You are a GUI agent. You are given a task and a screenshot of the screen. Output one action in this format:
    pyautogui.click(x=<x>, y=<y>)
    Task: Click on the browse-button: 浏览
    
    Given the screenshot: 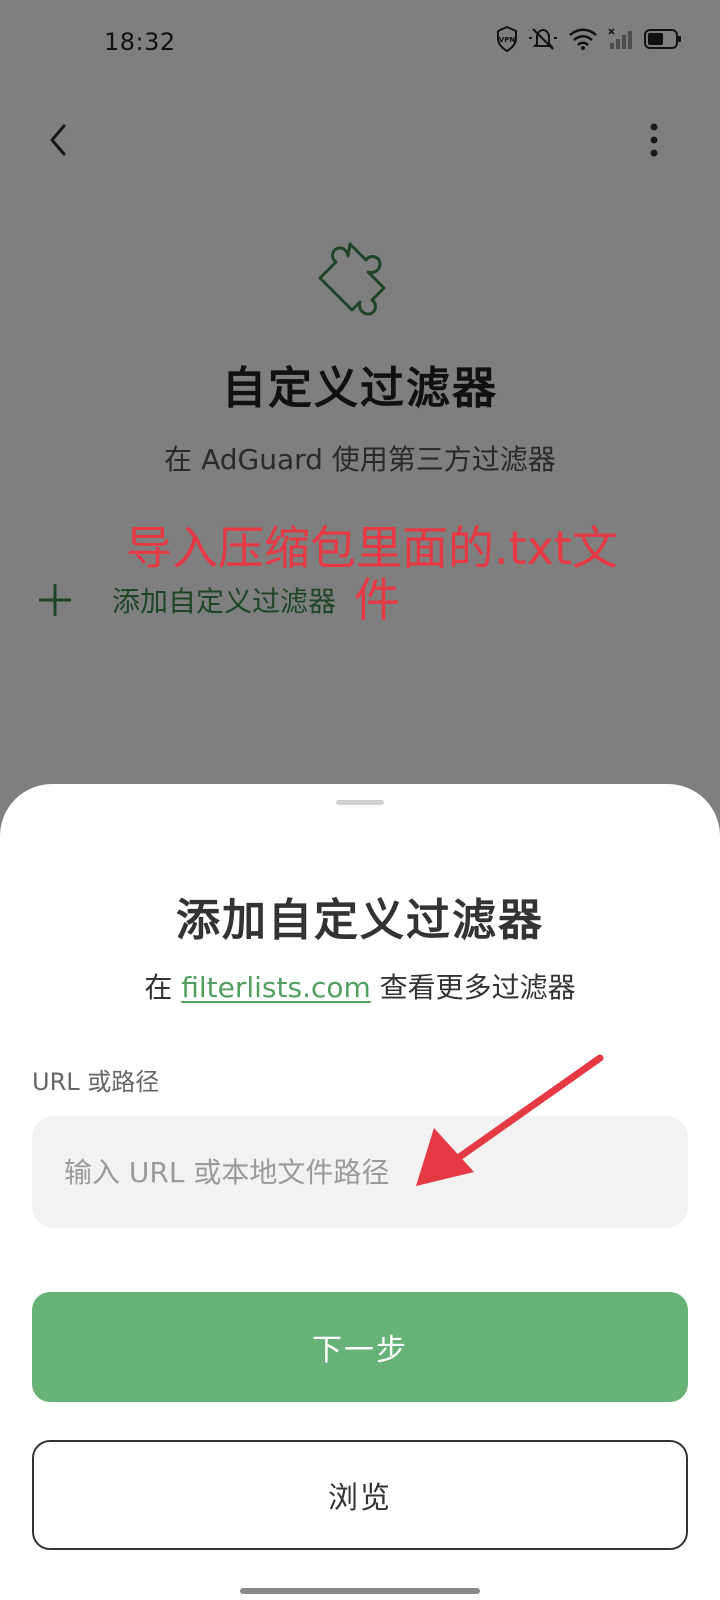 What is the action you would take?
    pyautogui.click(x=360, y=1495)
    